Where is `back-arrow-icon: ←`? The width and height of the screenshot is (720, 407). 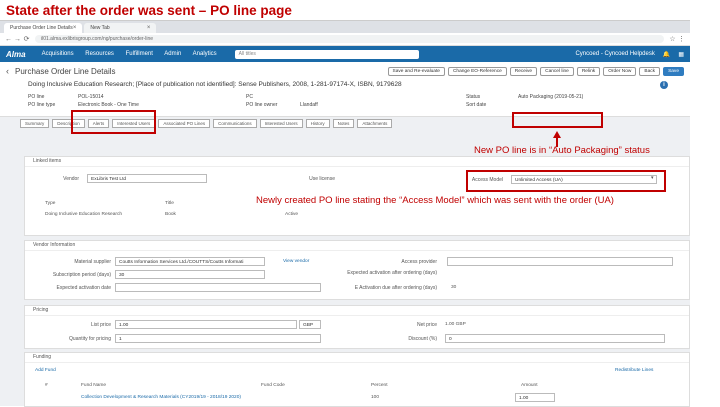
back-arrow-icon: ← is located at coordinates (8, 39).